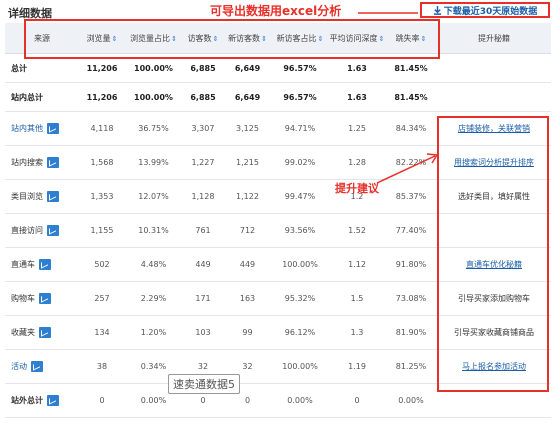 This screenshot has width=558, height=427. What do you see at coordinates (203, 97) in the screenshot?
I see `metric-cell: 6,885` at bounding box center [203, 97].